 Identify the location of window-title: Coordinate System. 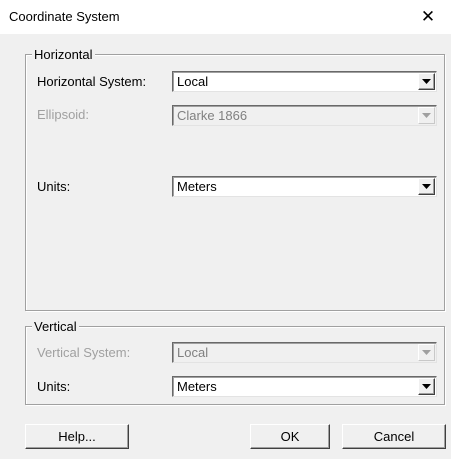
(64, 16).